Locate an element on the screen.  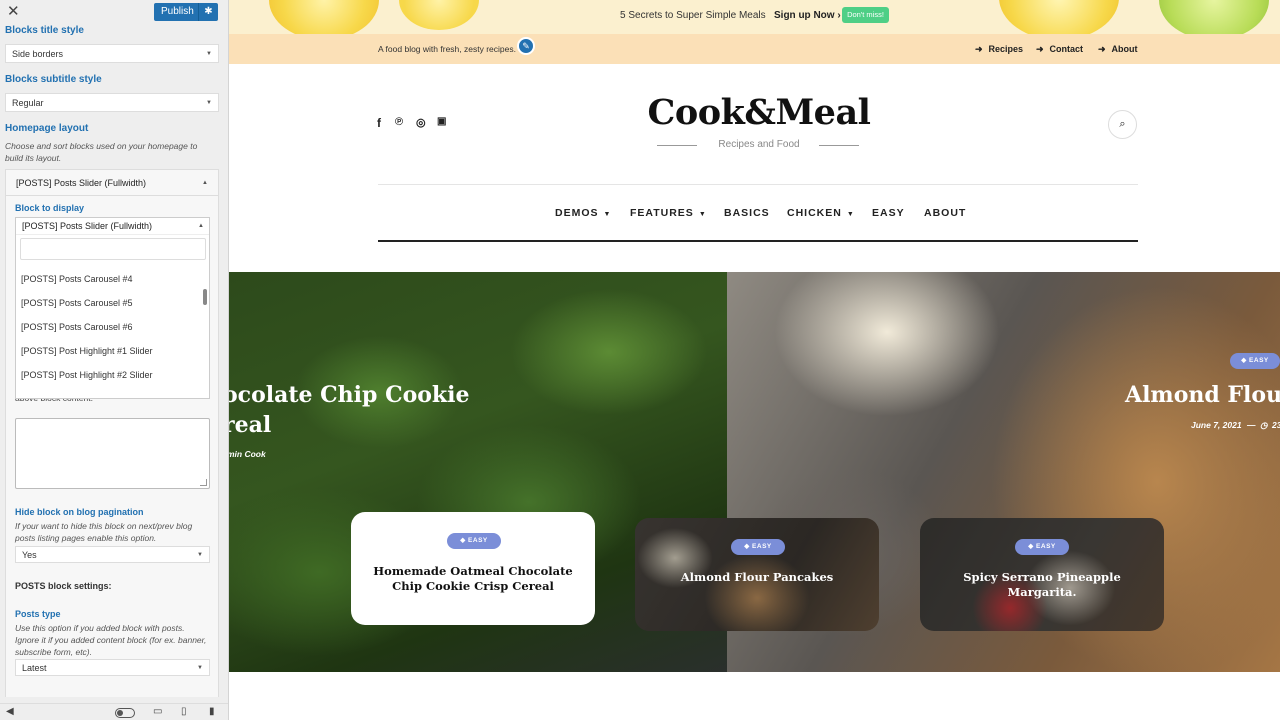
nav-item-easy: EASY is located at coordinates (888, 213).